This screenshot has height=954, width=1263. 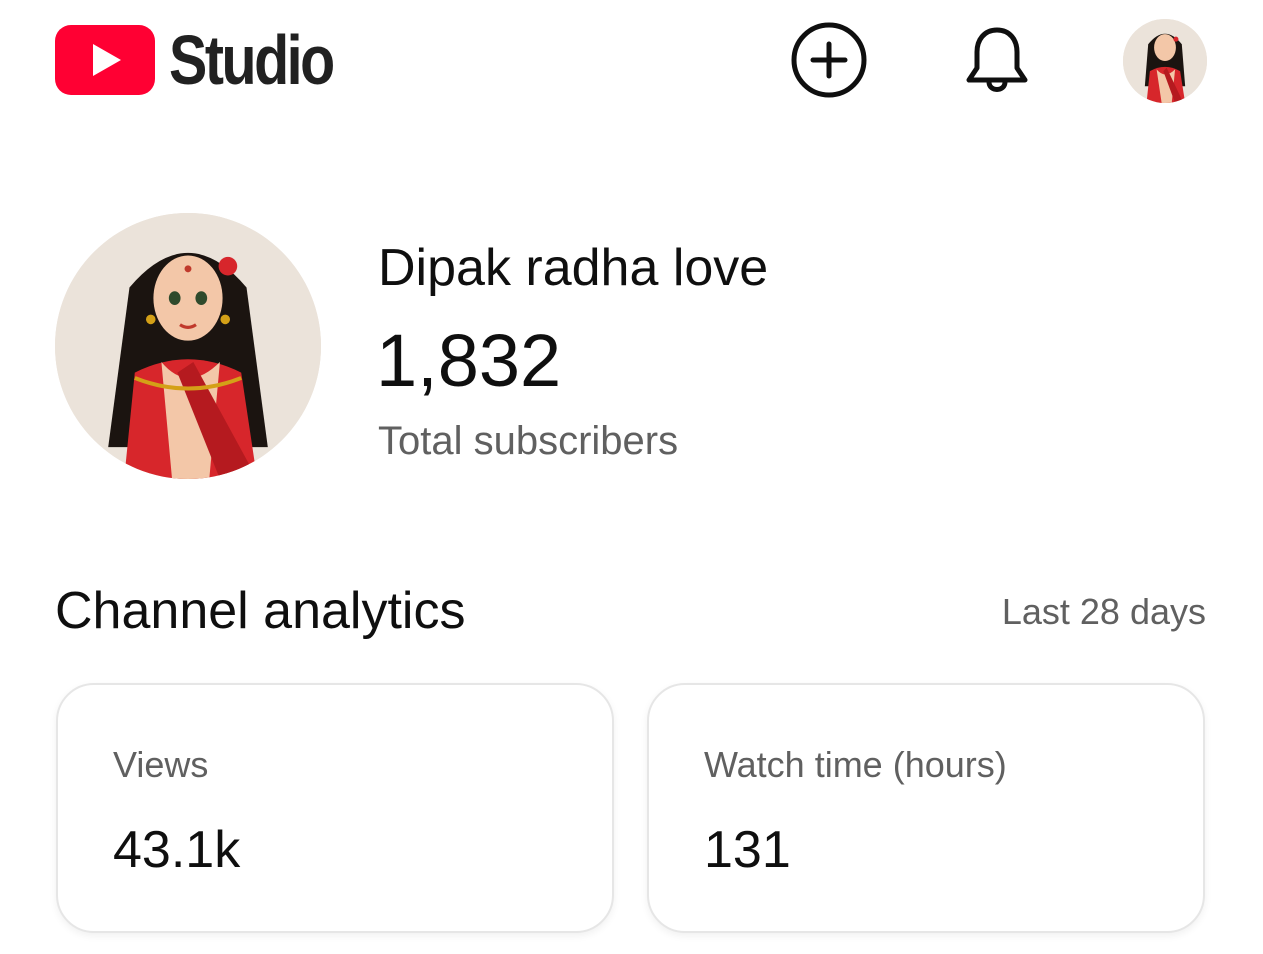 What do you see at coordinates (335, 808) in the screenshot?
I see `views-card: Views 43.1k` at bounding box center [335, 808].